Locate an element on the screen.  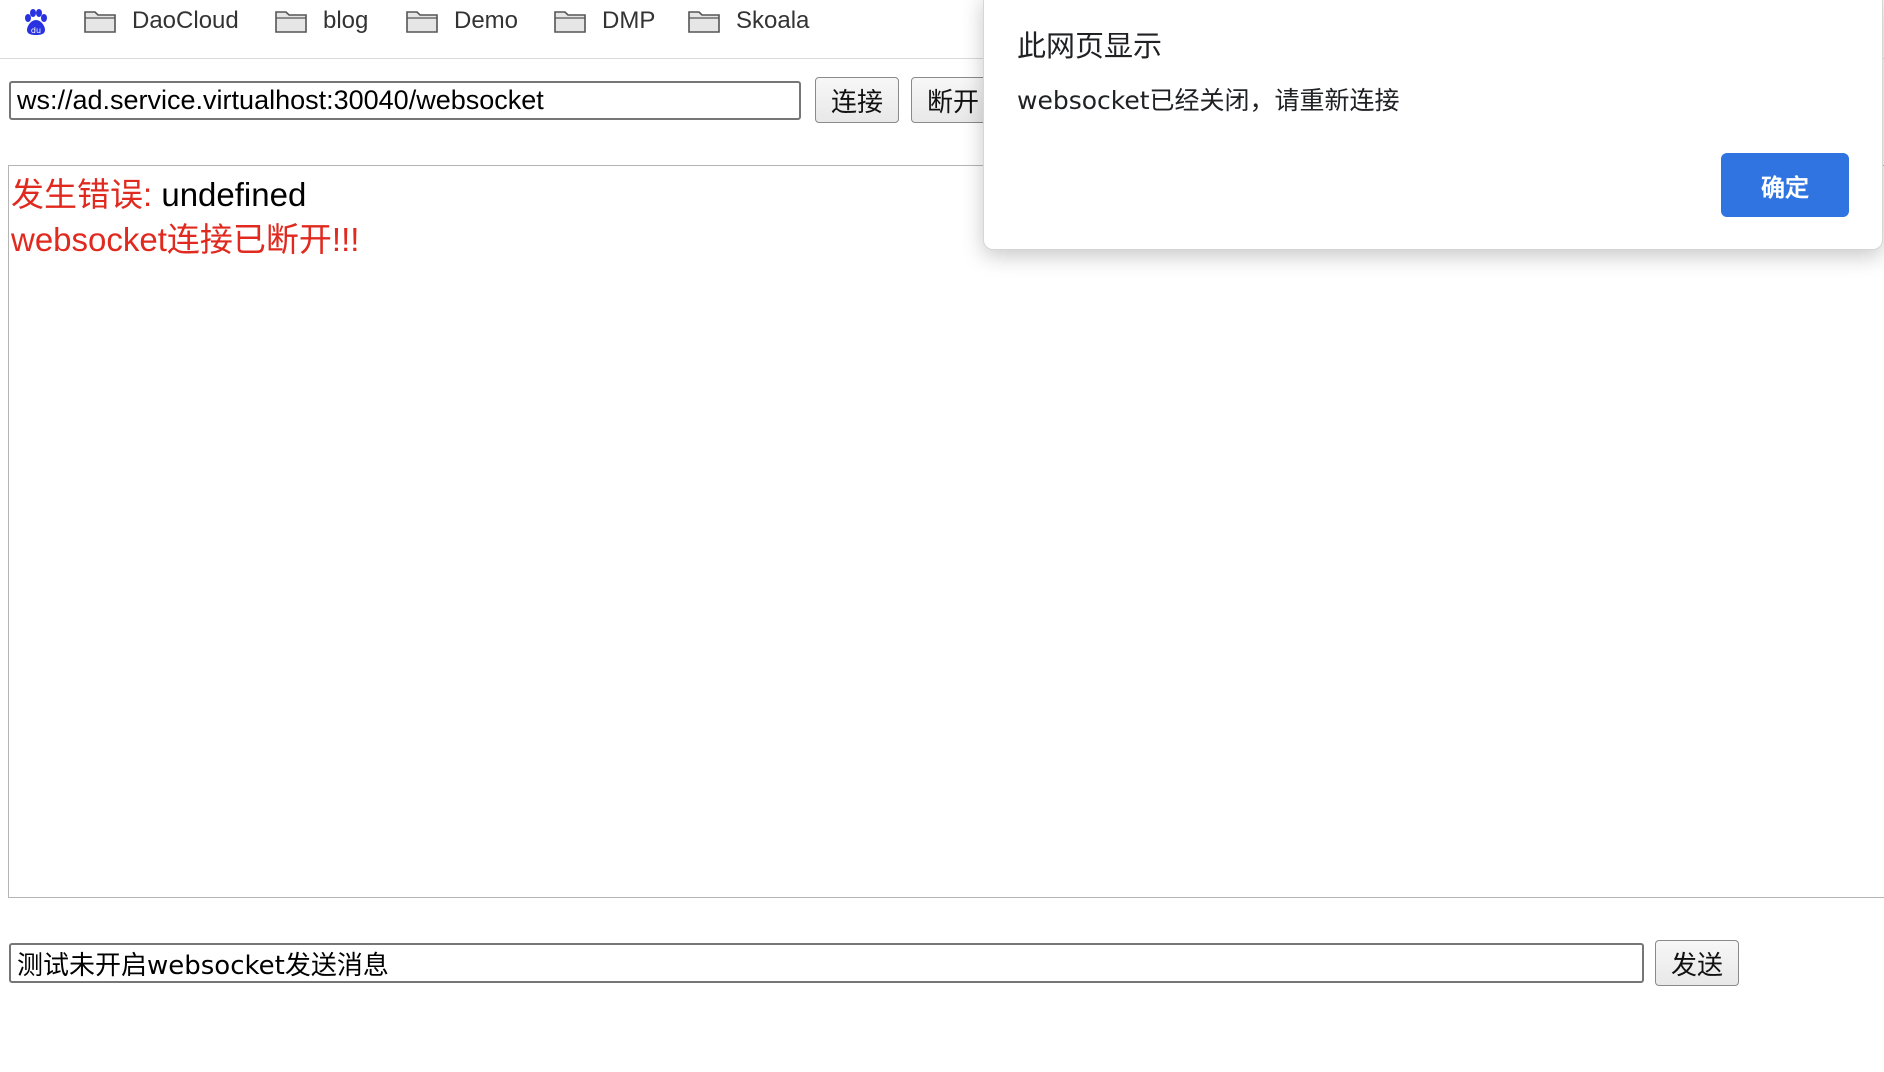
bookmark-label: blog is located at coordinates (346, 20).